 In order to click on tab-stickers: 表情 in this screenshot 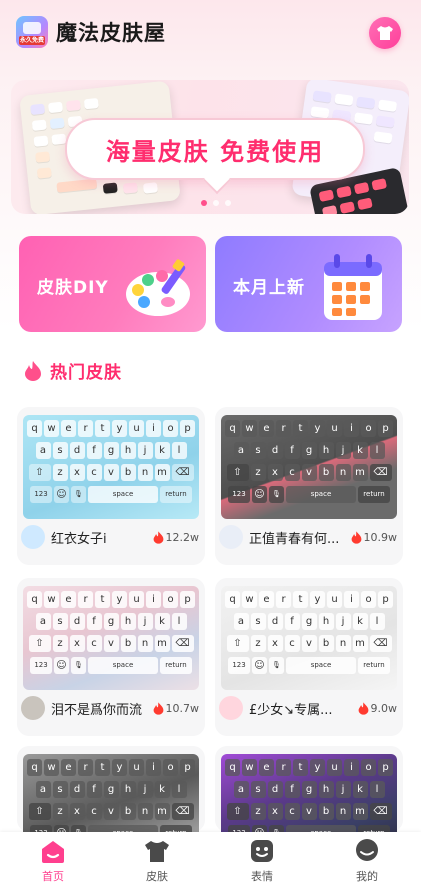, I will do `click(262, 861)`.